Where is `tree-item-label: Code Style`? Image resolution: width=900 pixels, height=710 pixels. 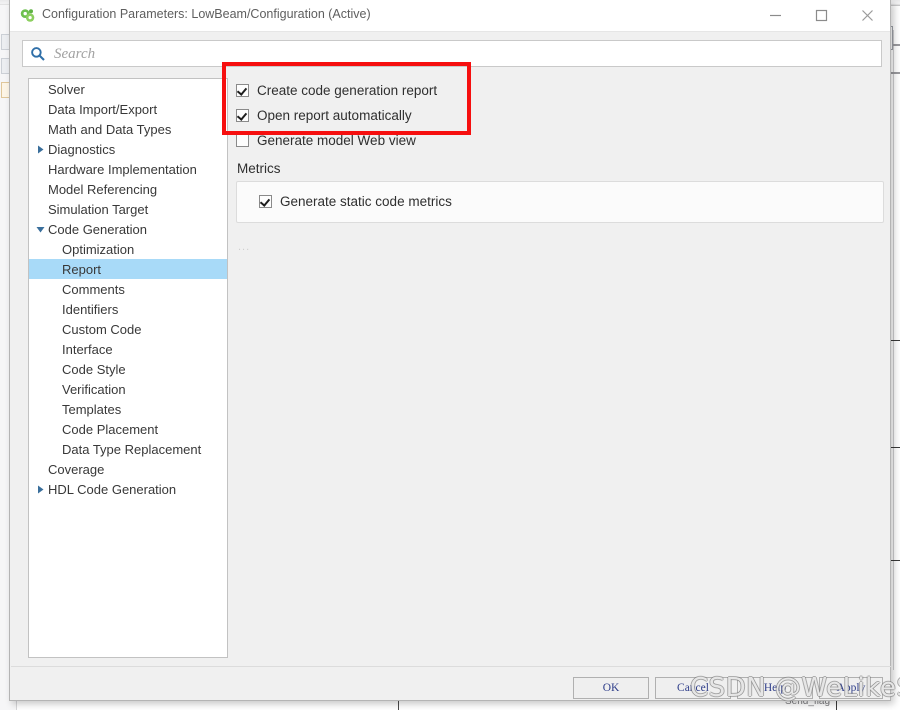
tree-item-label: Code Style is located at coordinates (94, 369).